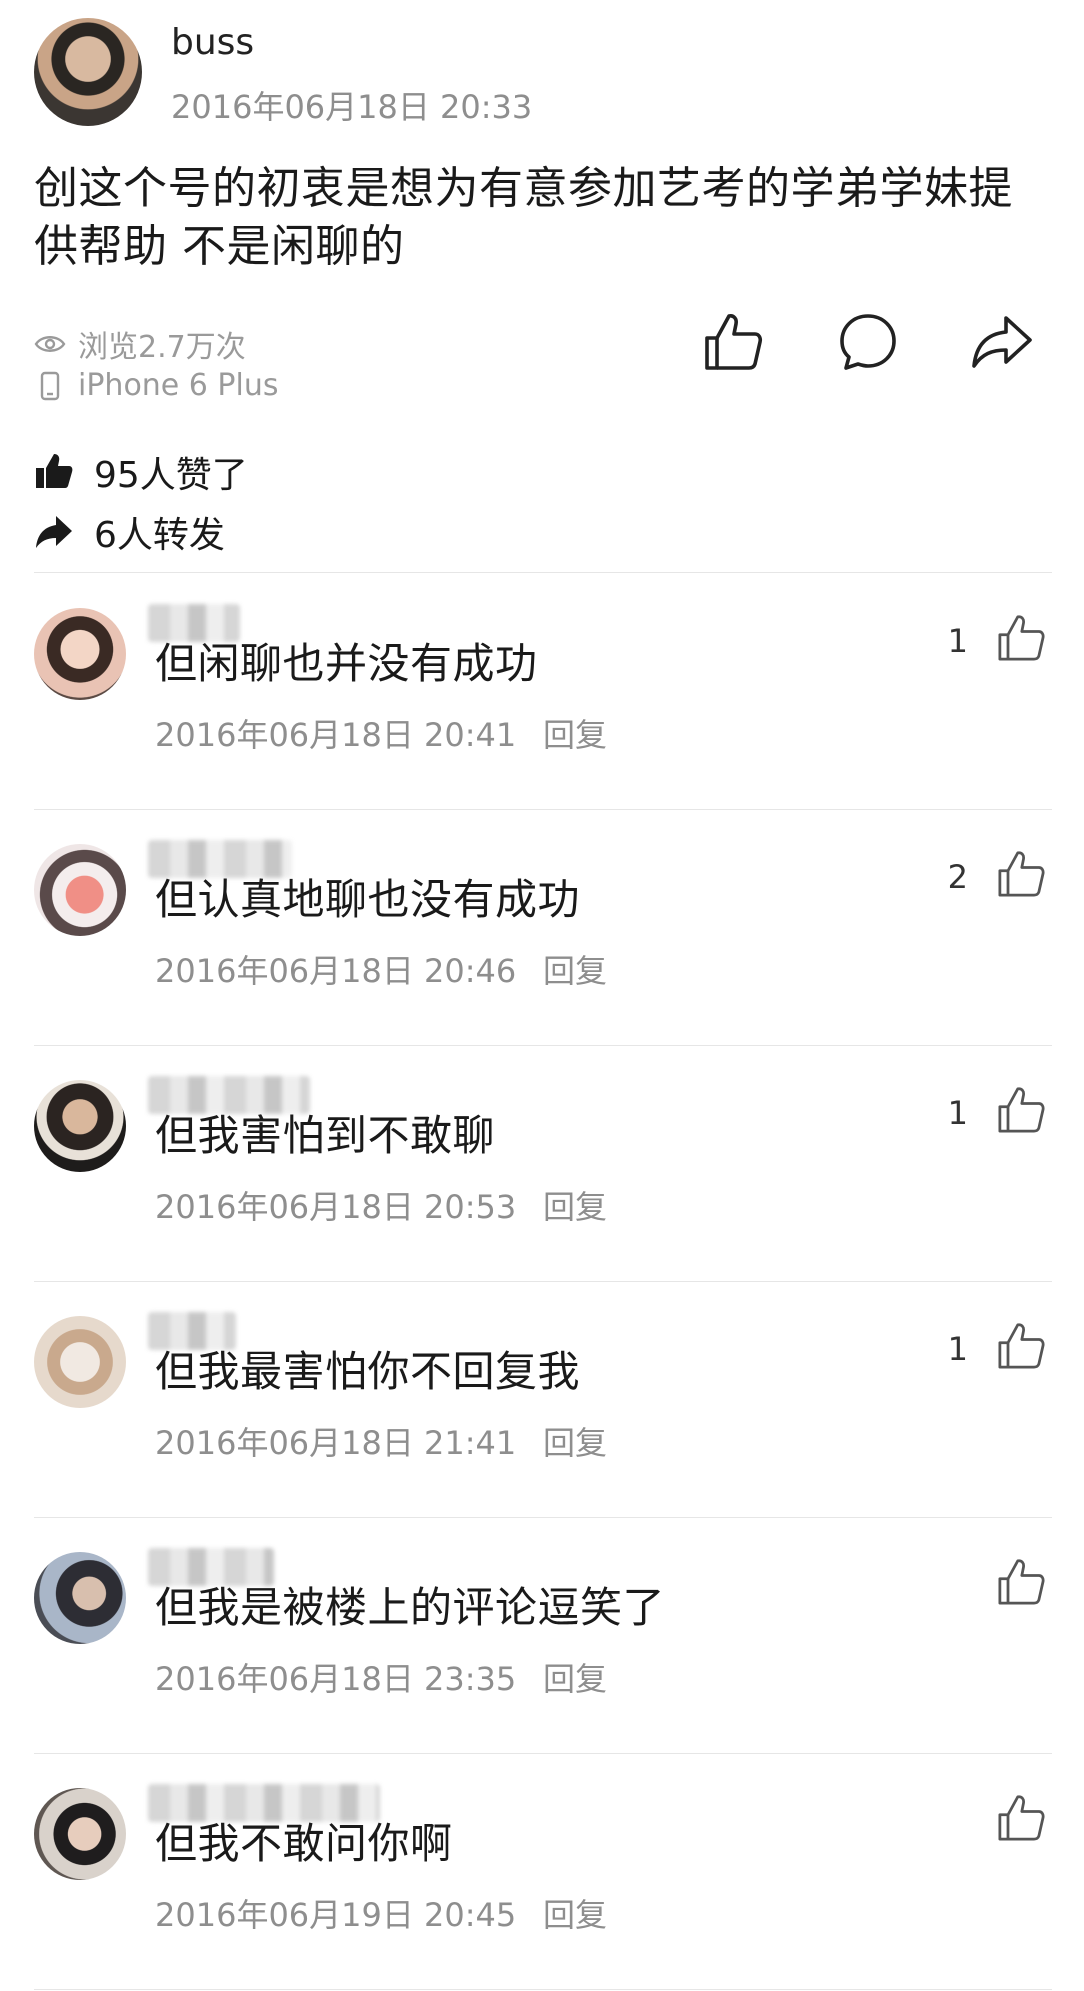 The width and height of the screenshot is (1084, 1991). What do you see at coordinates (50, 344) in the screenshot?
I see `eye-icon` at bounding box center [50, 344].